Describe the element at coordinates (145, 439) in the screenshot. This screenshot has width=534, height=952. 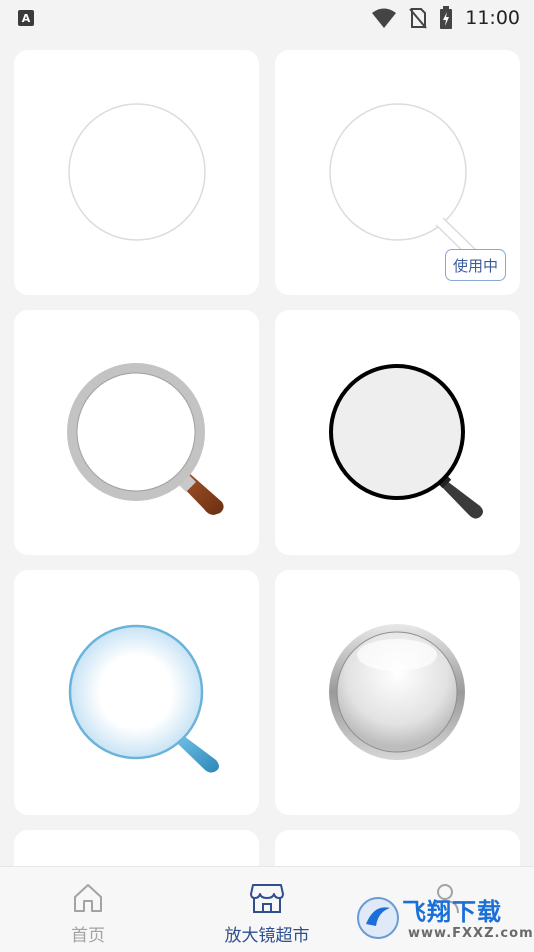
I see `silver-wood-magnifier-icon` at that location.